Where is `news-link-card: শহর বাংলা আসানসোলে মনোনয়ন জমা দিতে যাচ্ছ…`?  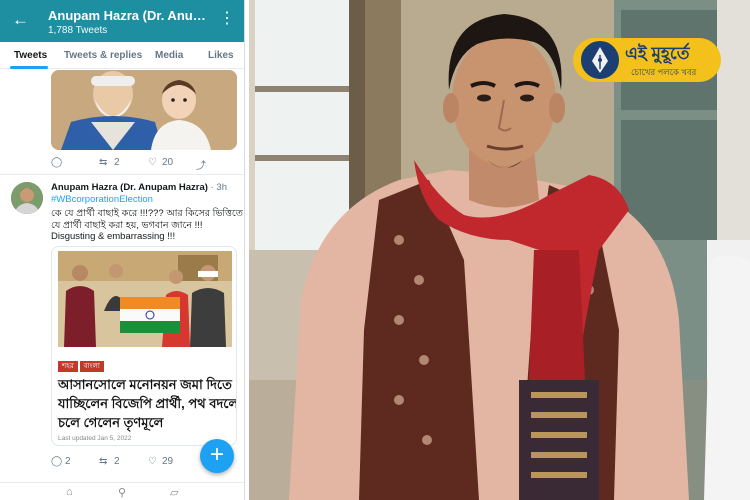
news-link-card: শহর বাংলা আসানসোলে মনোনয়ন জমা দিতে যাচ্ছ… is located at coordinates (144, 346).